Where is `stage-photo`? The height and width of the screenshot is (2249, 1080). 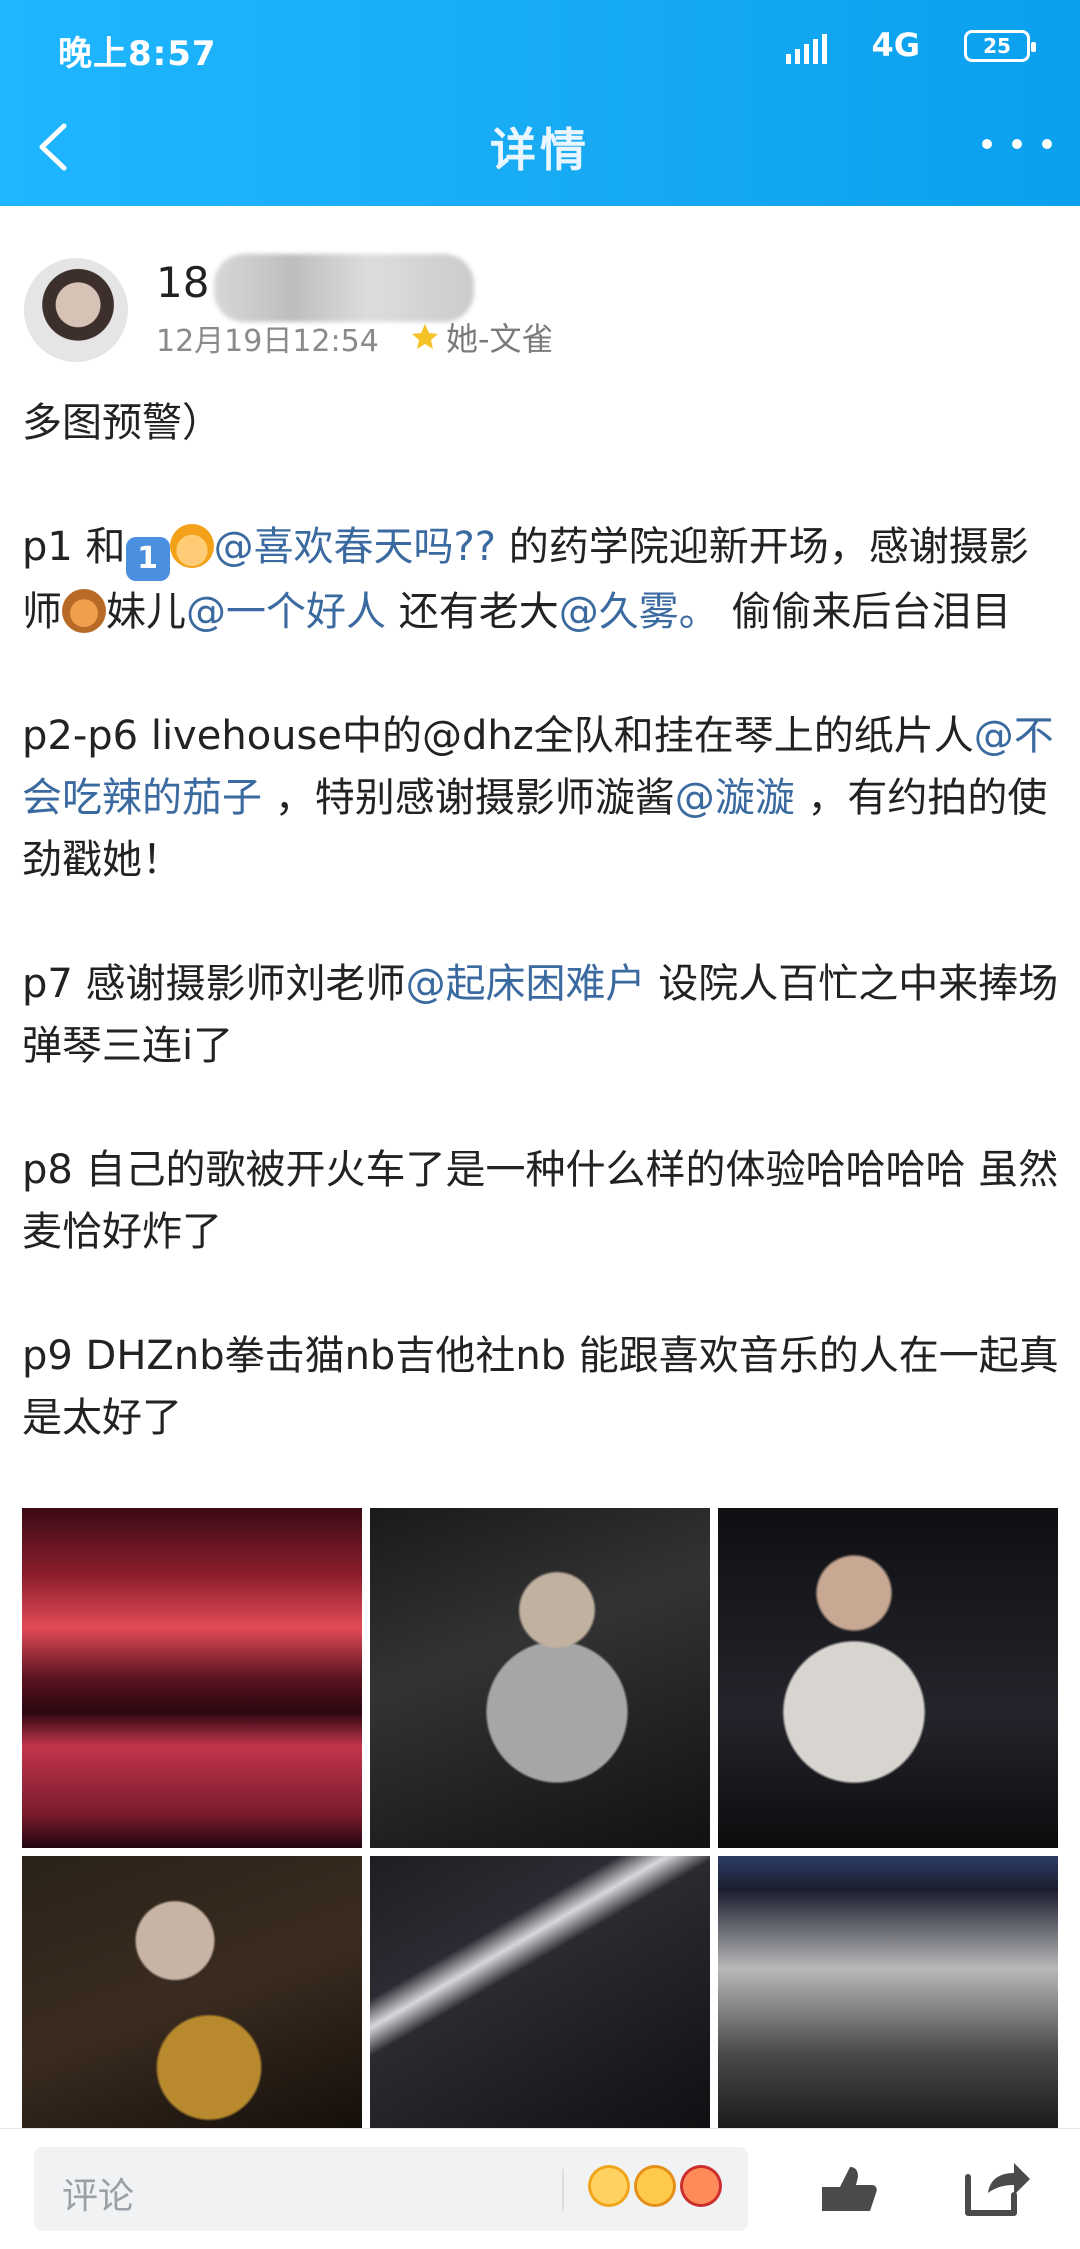
stage-photo is located at coordinates (192, 1678).